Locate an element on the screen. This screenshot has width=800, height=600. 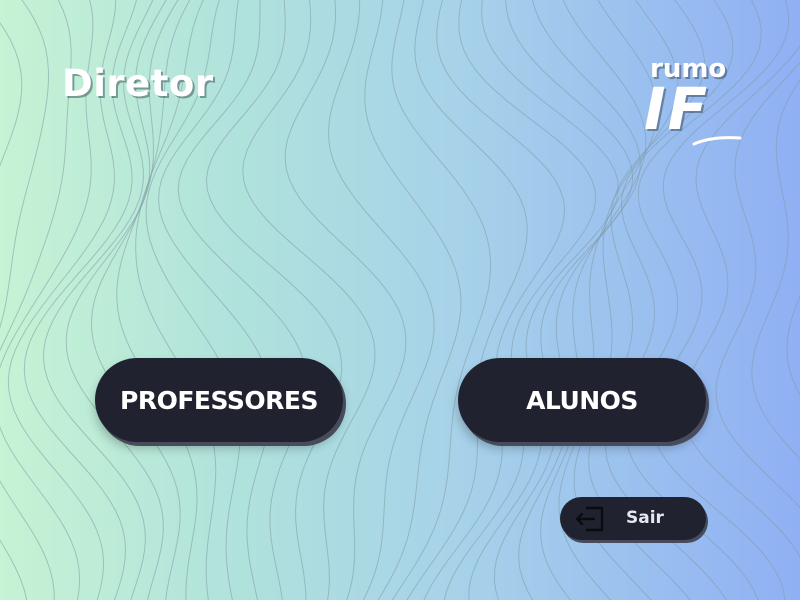
professores-button-label: PROFESSORES is located at coordinates (219, 400).